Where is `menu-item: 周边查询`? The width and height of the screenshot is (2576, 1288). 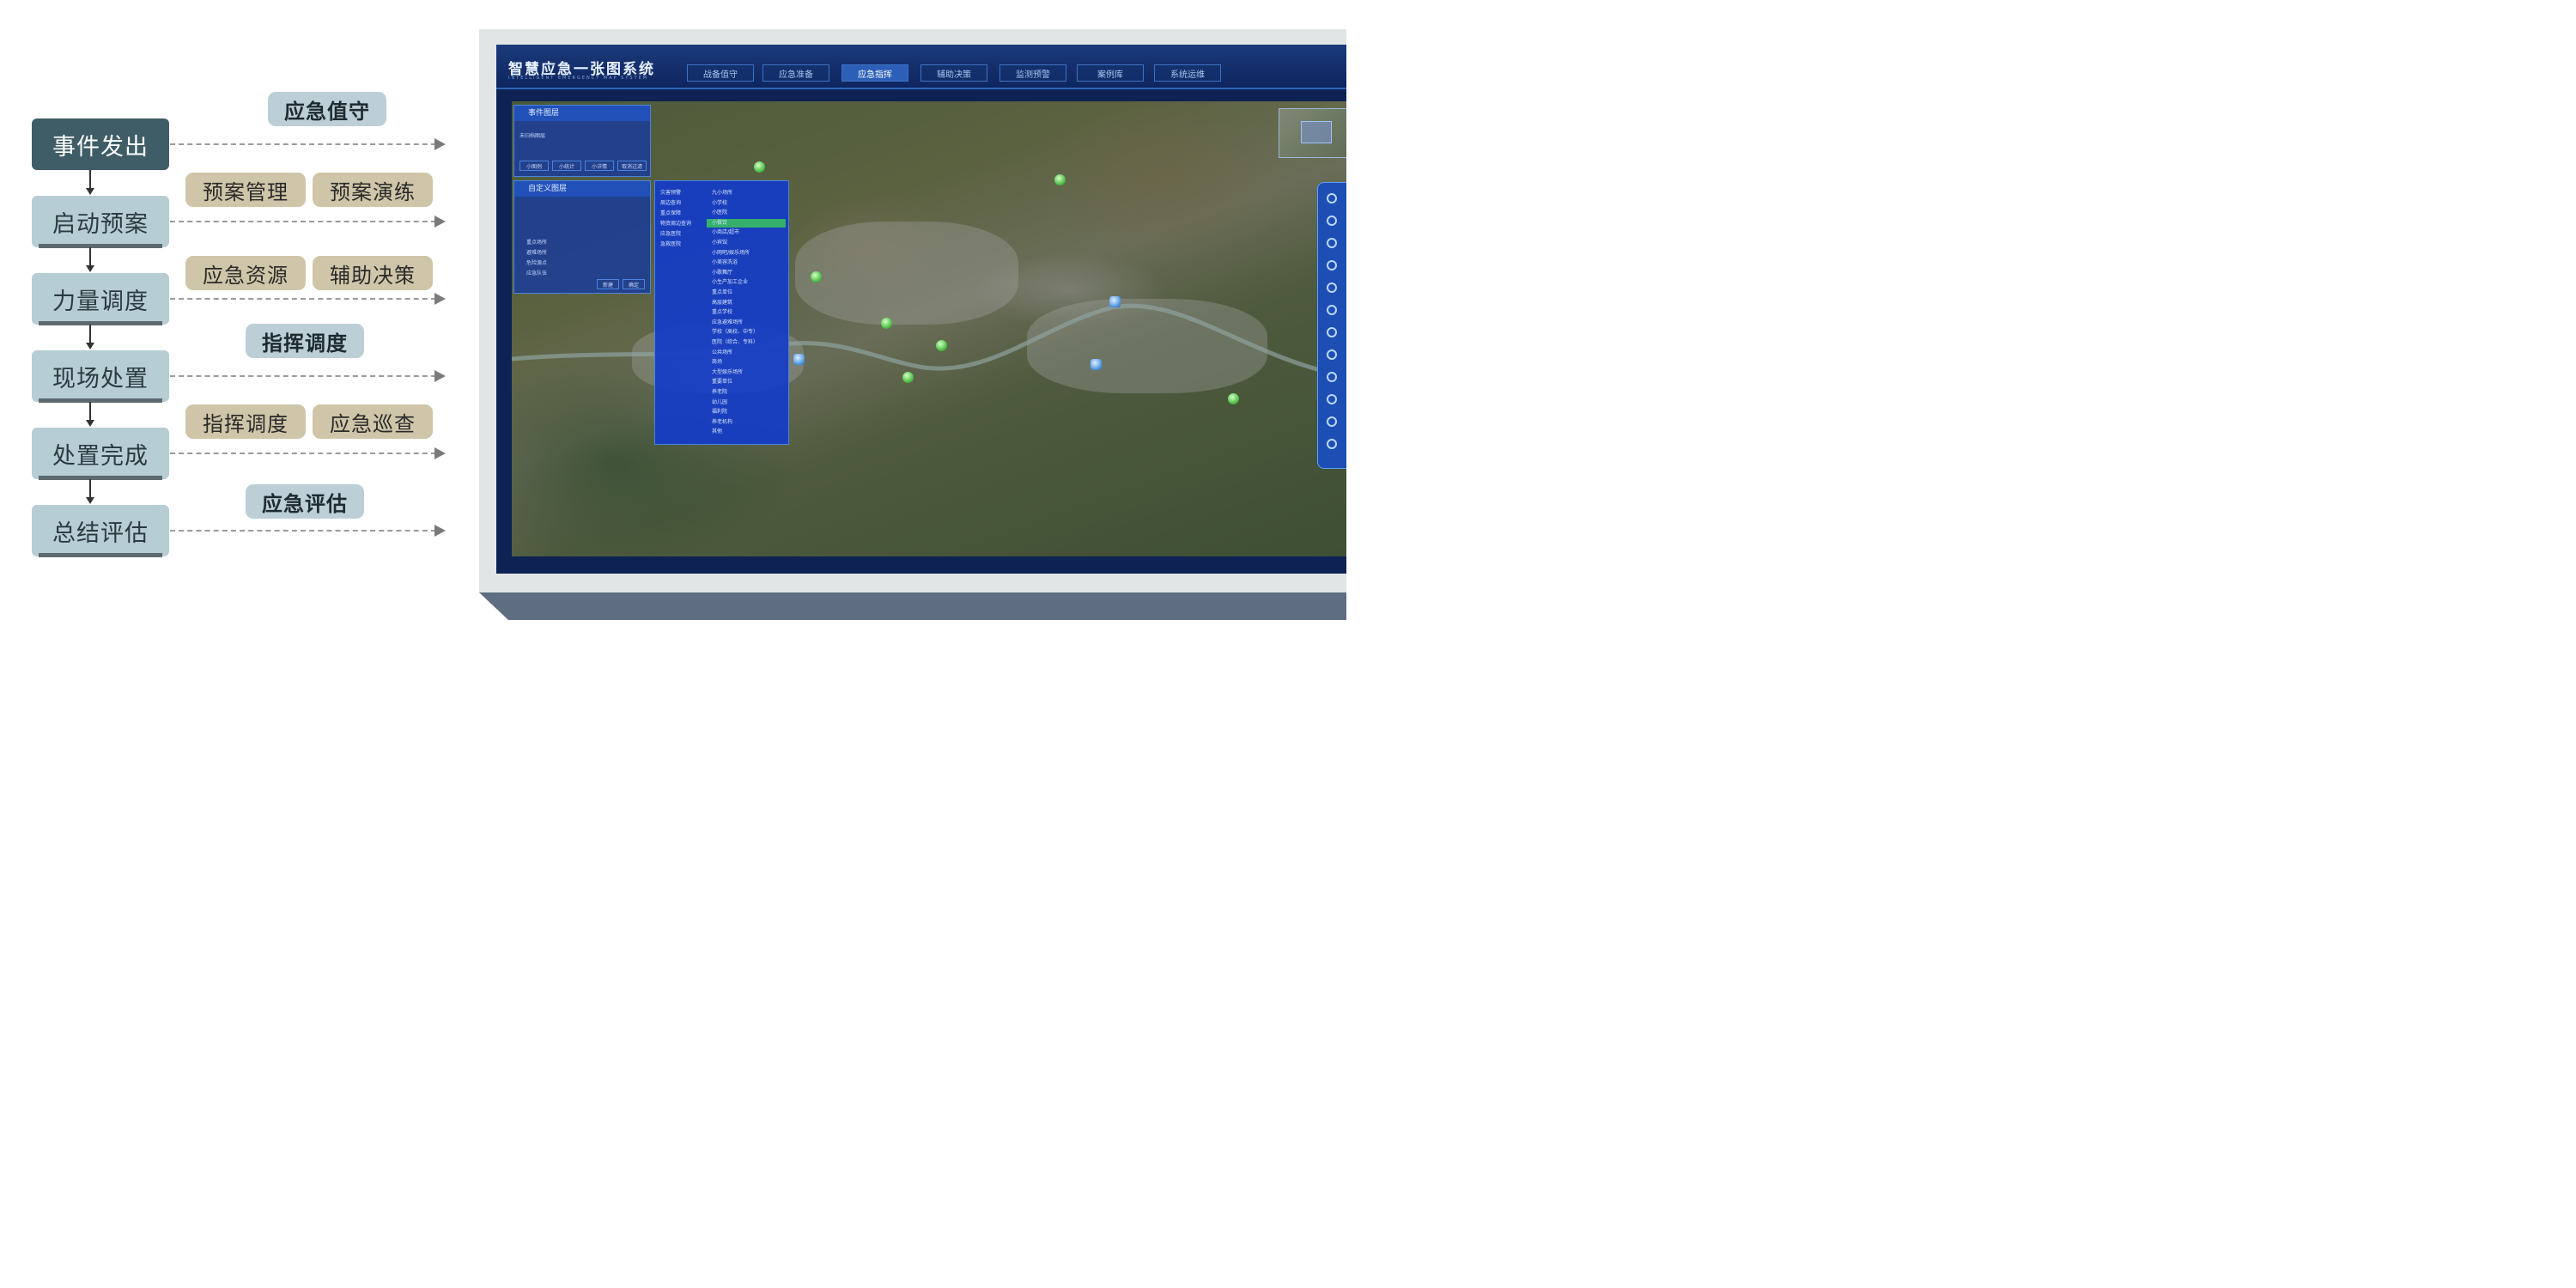 menu-item: 周边查询 is located at coordinates (671, 202).